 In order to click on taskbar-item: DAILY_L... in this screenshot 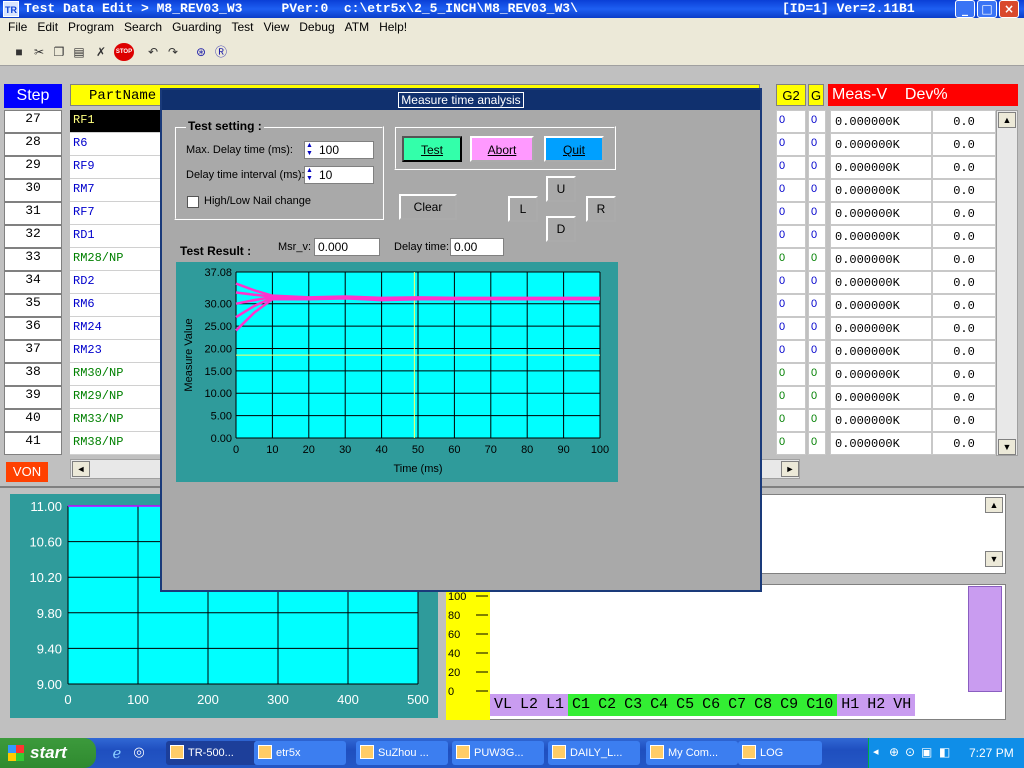, I will do `click(594, 753)`.